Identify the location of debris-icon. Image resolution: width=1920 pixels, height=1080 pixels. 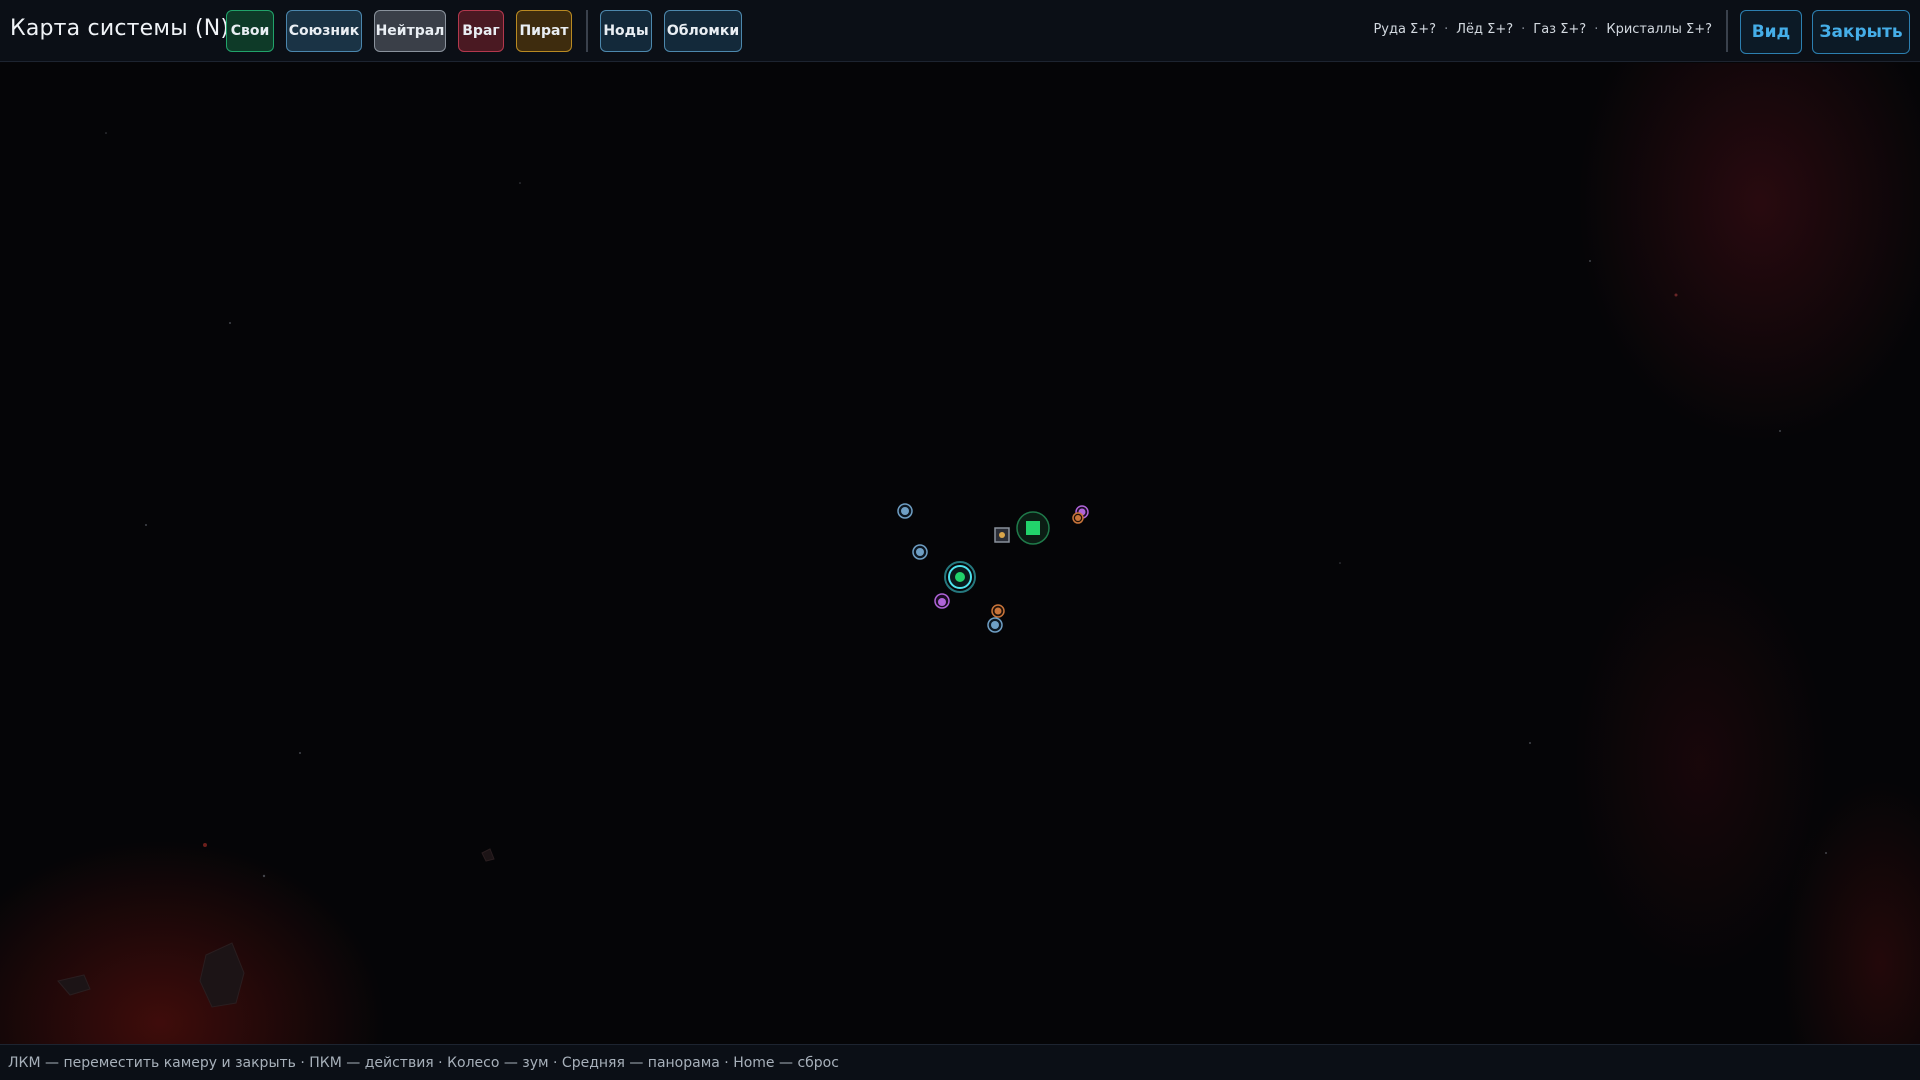
(1002, 535).